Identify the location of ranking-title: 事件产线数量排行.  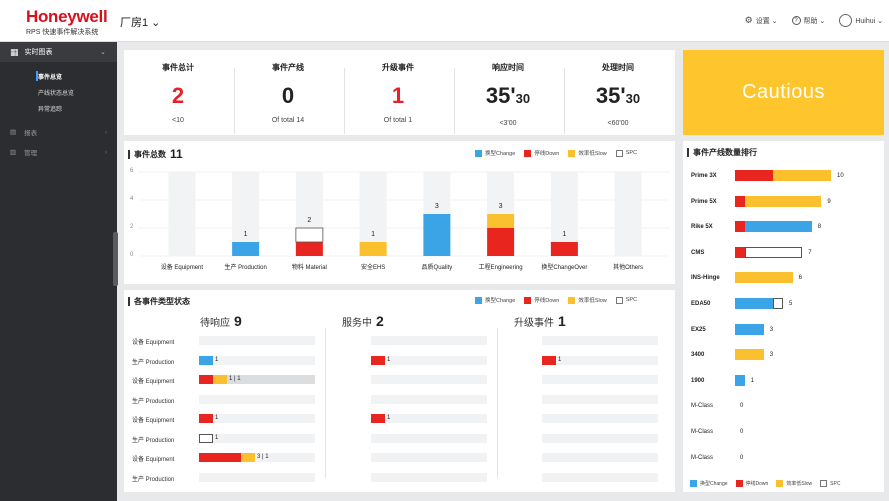
(722, 152).